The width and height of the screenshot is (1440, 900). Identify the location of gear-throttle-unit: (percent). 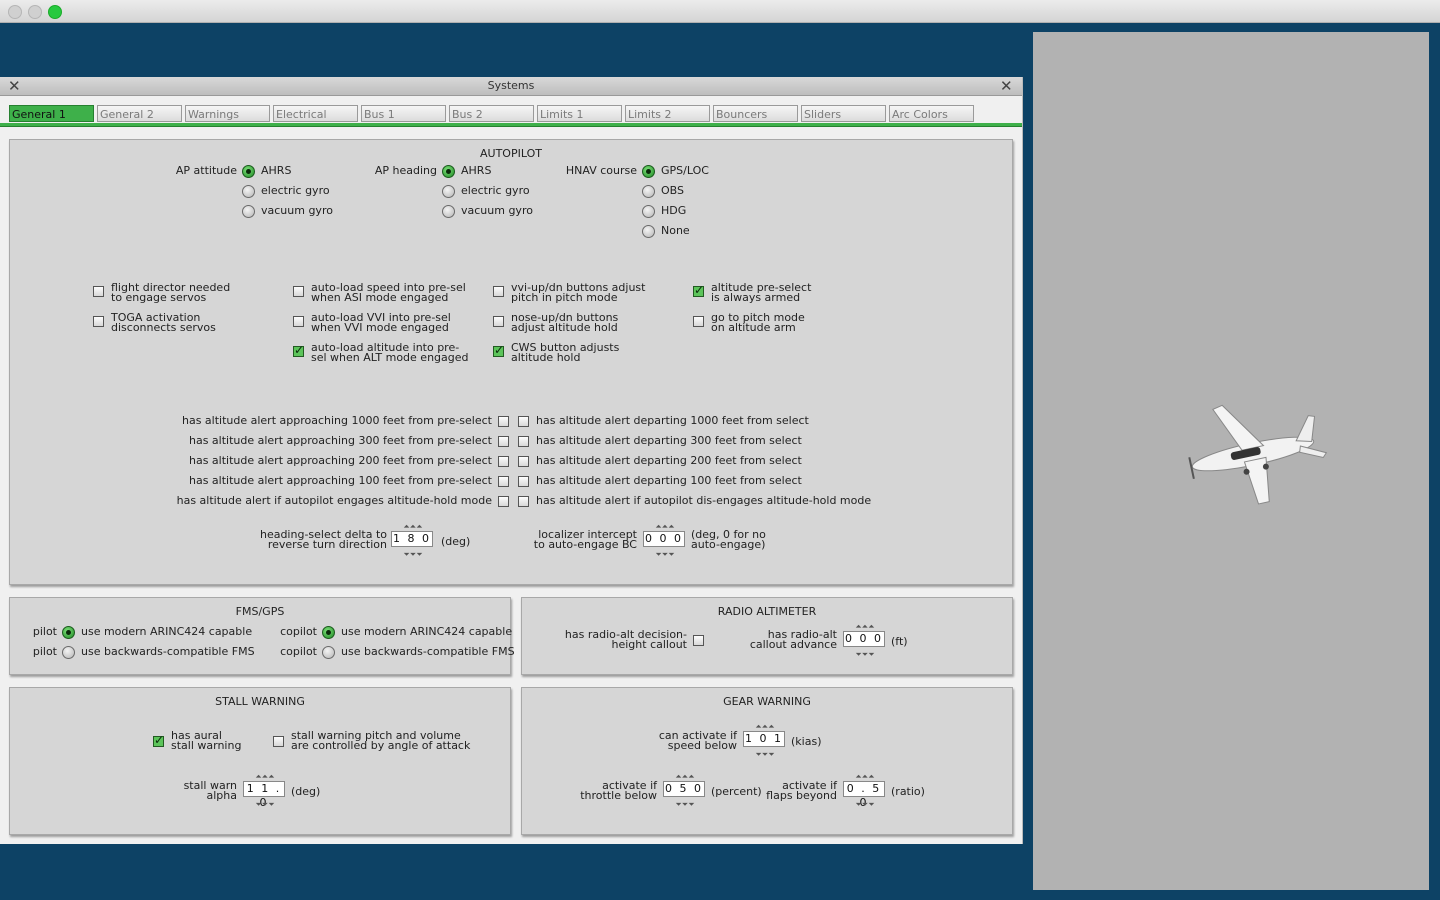
(736, 791).